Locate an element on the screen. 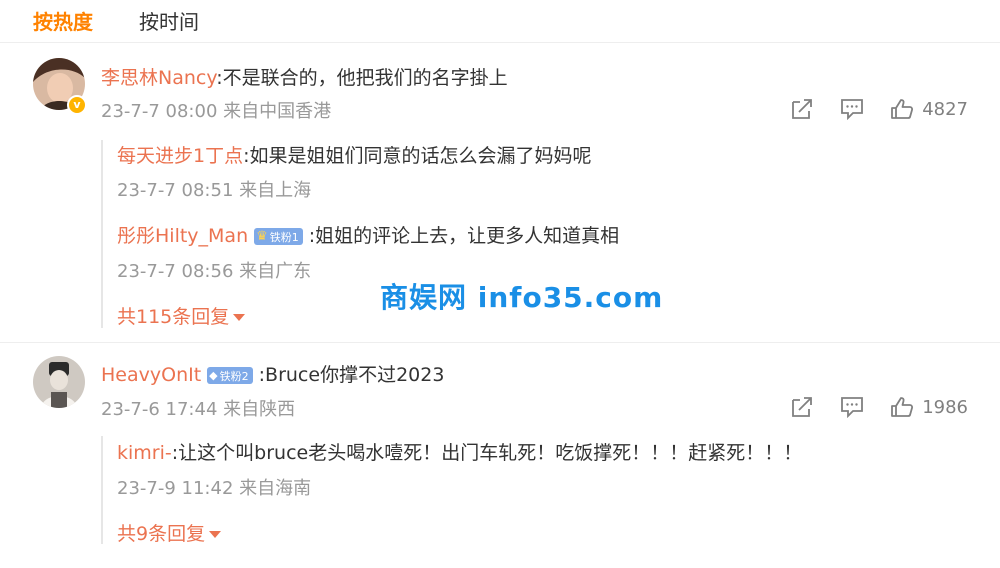 This screenshot has height=568, width=1000. more-replies-link: 共115条回复 is located at coordinates (181, 315).